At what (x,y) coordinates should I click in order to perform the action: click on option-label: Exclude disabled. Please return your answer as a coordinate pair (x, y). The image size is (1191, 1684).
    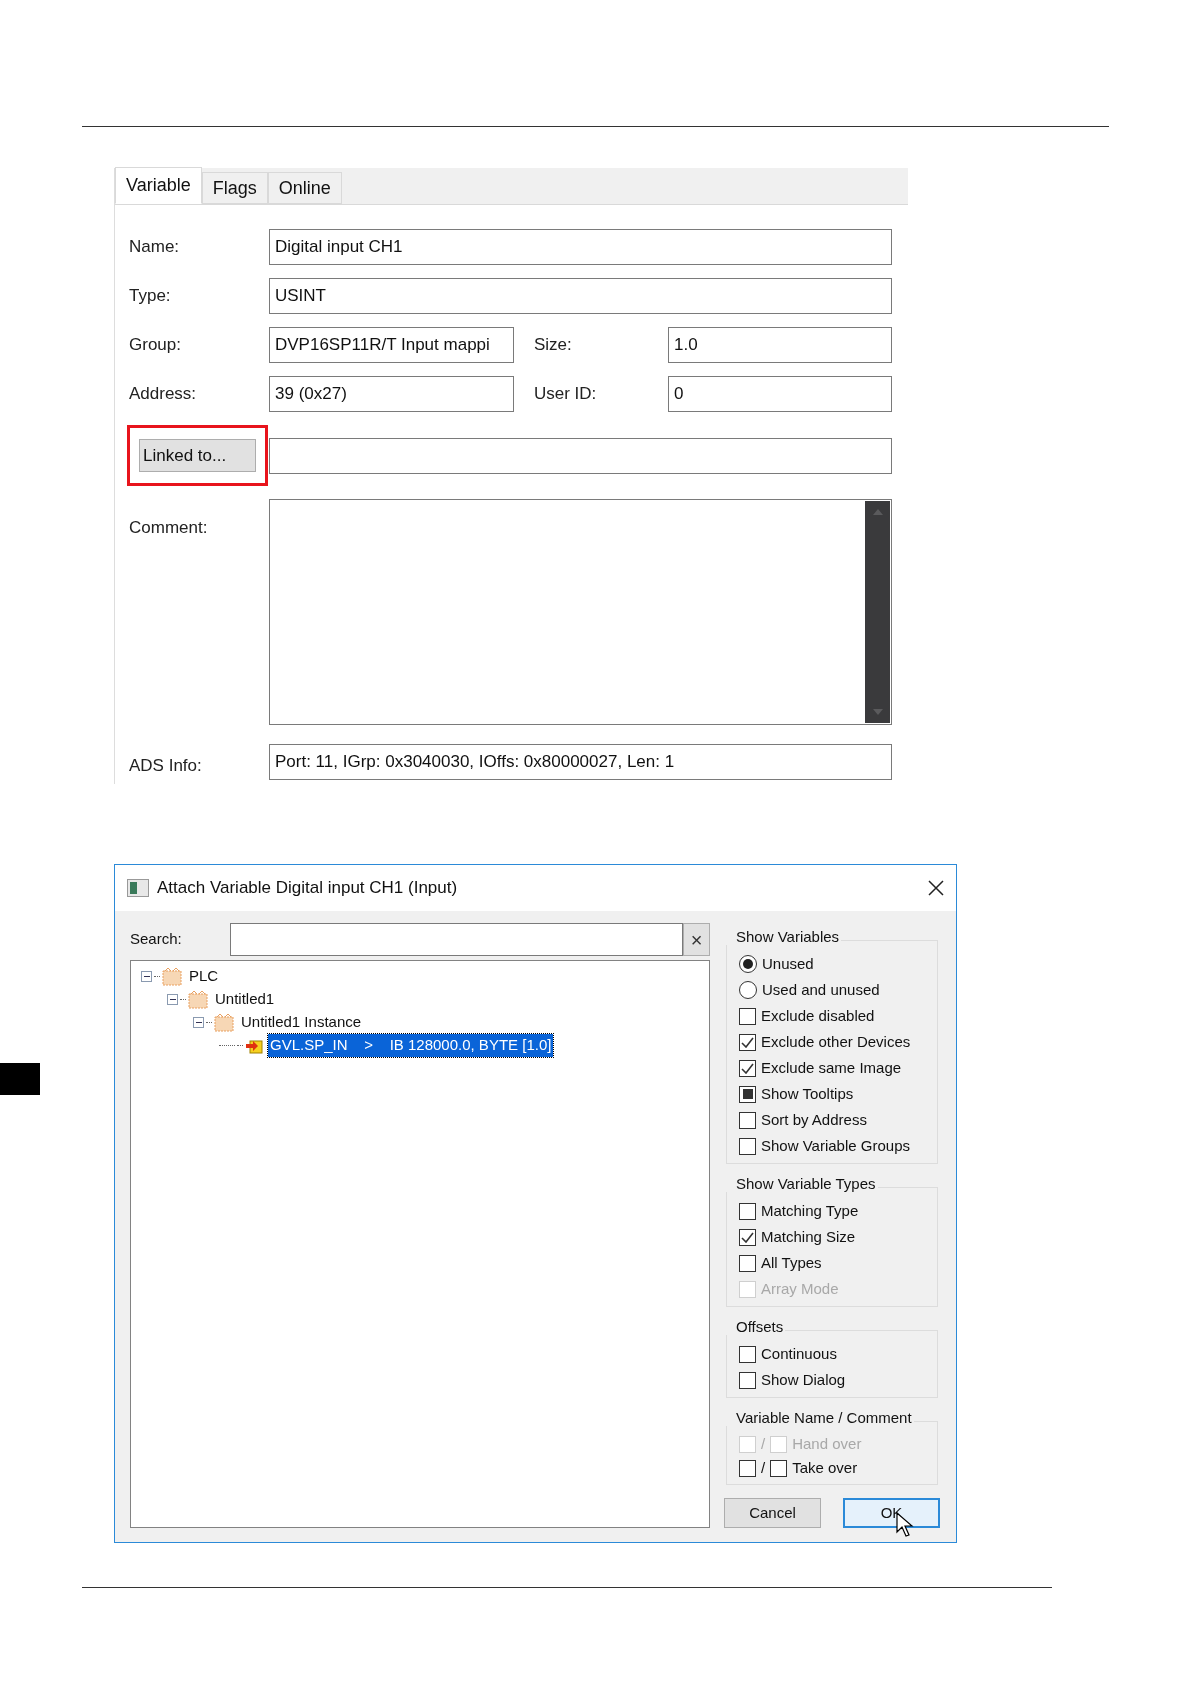
    Looking at the image, I should click on (818, 1015).